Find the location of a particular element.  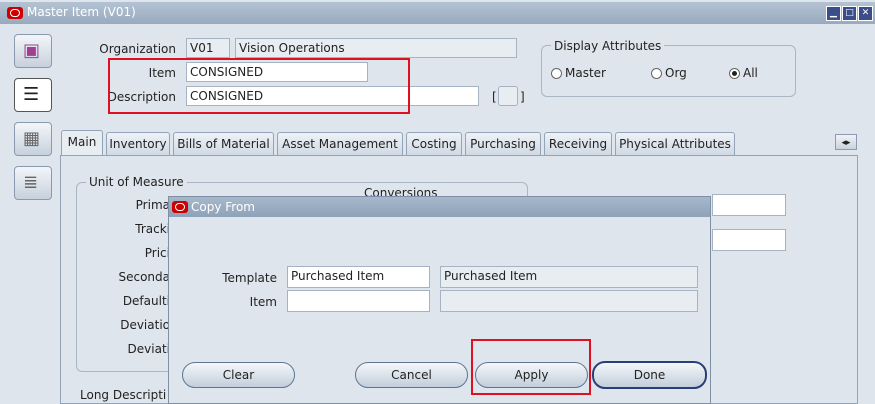

tab-inventory: Inventory is located at coordinates (138, 144).